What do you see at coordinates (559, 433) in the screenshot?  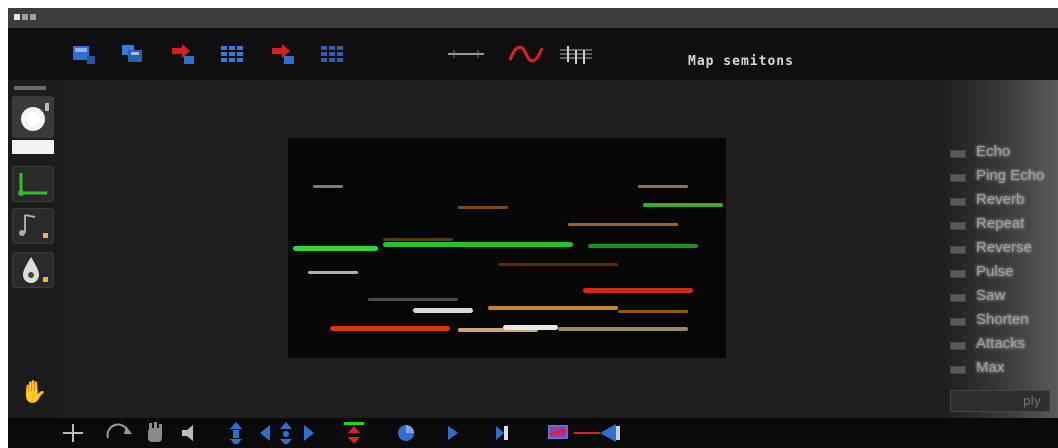 I see `monitor-icon` at bounding box center [559, 433].